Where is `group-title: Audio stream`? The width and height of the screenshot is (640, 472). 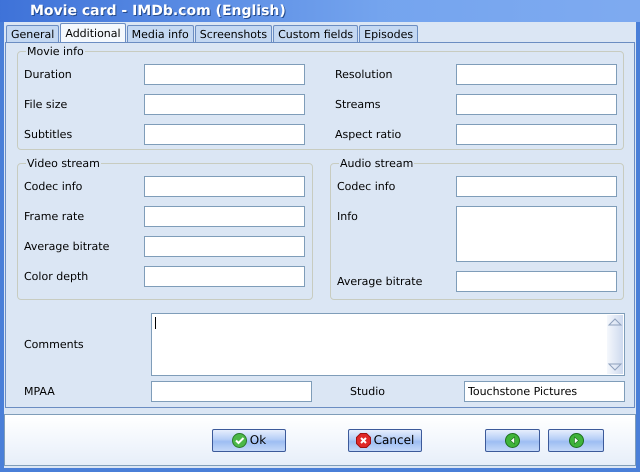 group-title: Audio stream is located at coordinates (376, 163).